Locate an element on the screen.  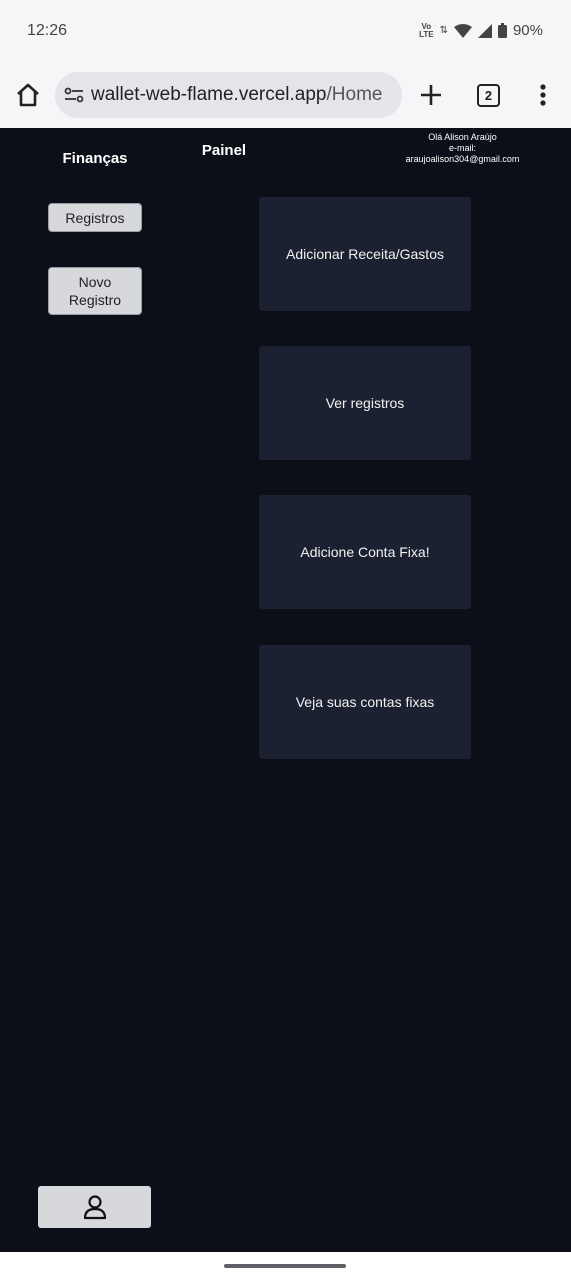
card-label: Ver registros is located at coordinates (365, 403).